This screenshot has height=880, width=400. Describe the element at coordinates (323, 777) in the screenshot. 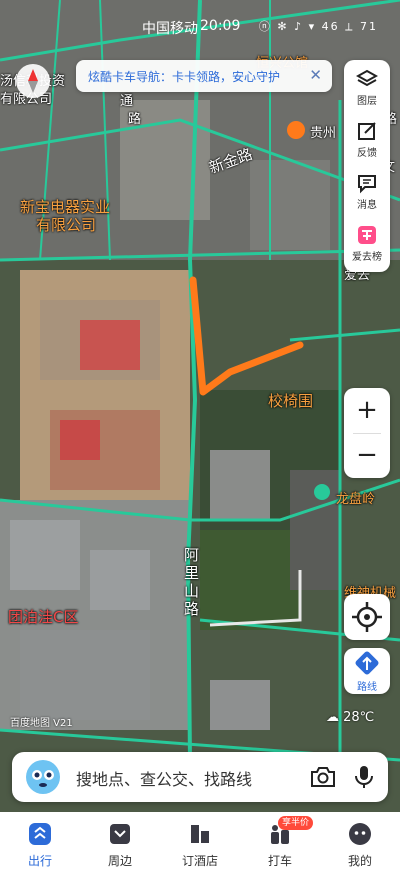

I see `camera-icon` at that location.